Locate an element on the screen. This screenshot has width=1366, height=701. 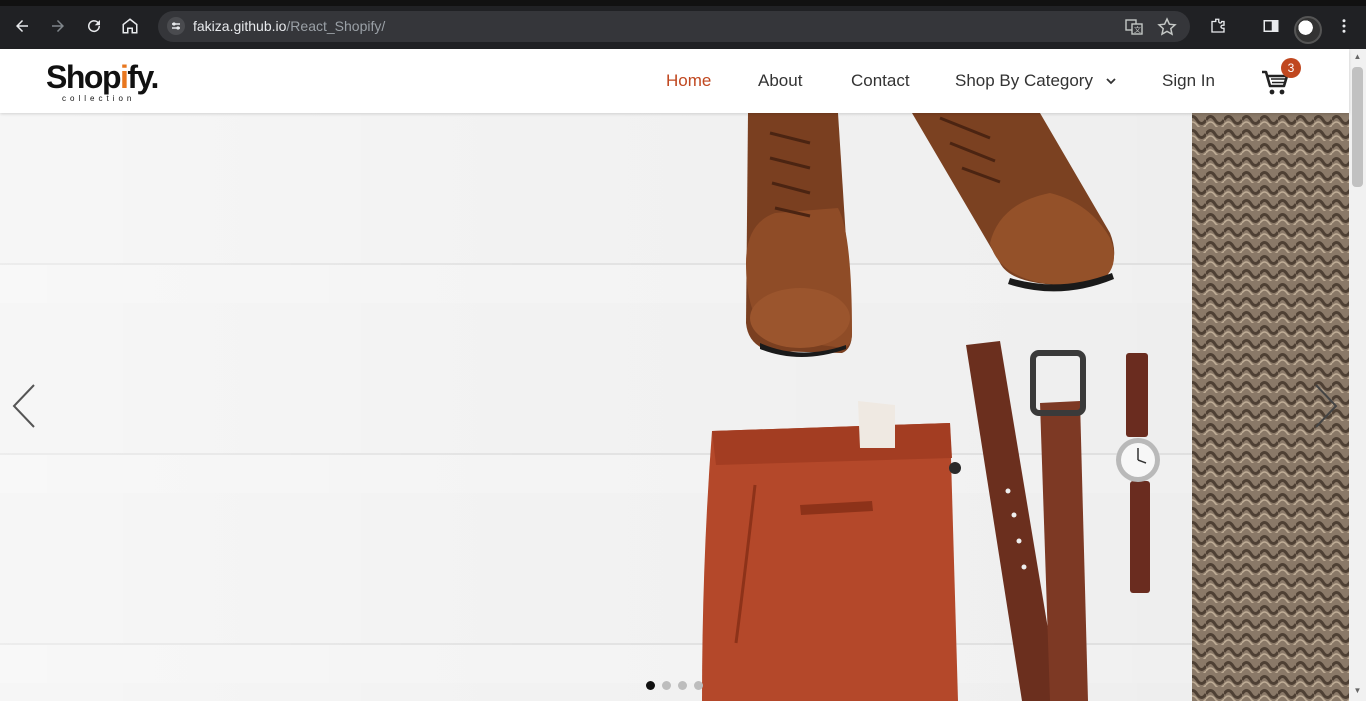
bookmark-star-icon is located at coordinates (1167, 27).